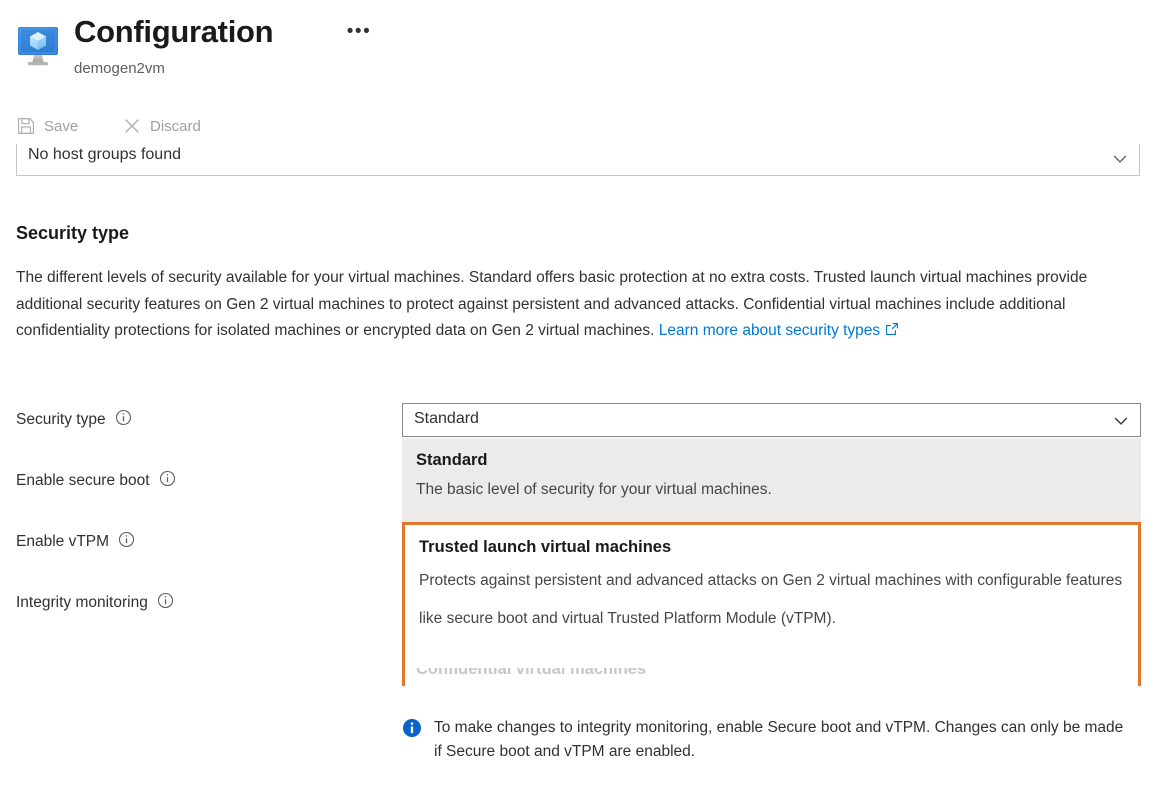 The width and height of the screenshot is (1171, 787). What do you see at coordinates (531, 673) in the screenshot?
I see `option-title: Confidential virtual machines` at bounding box center [531, 673].